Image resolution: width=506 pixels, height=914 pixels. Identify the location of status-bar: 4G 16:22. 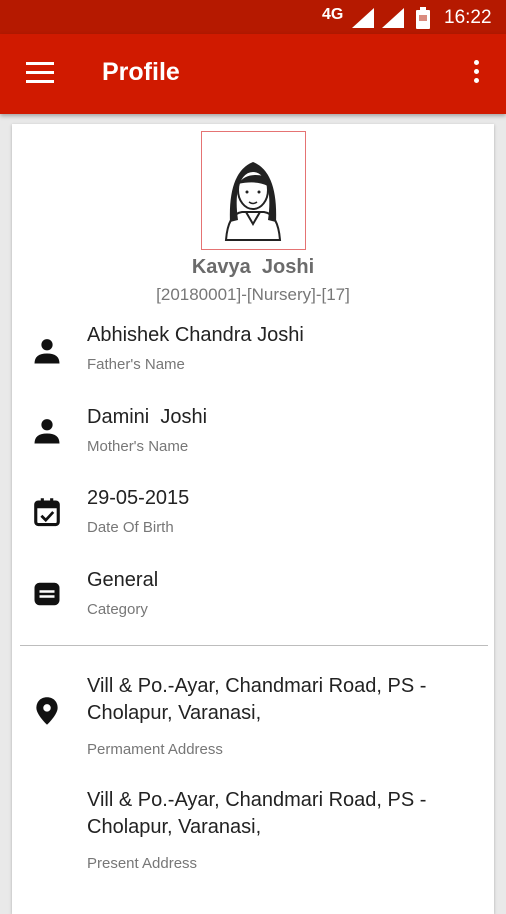
(253, 17).